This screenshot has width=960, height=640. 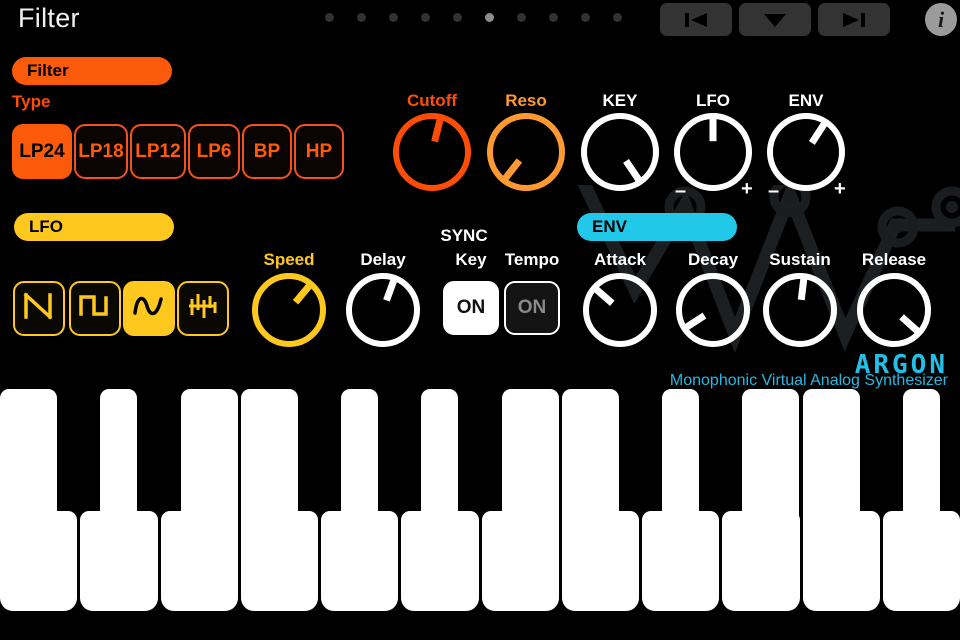 What do you see at coordinates (158, 151) in the screenshot?
I see `filter-type-lp12: LP12` at bounding box center [158, 151].